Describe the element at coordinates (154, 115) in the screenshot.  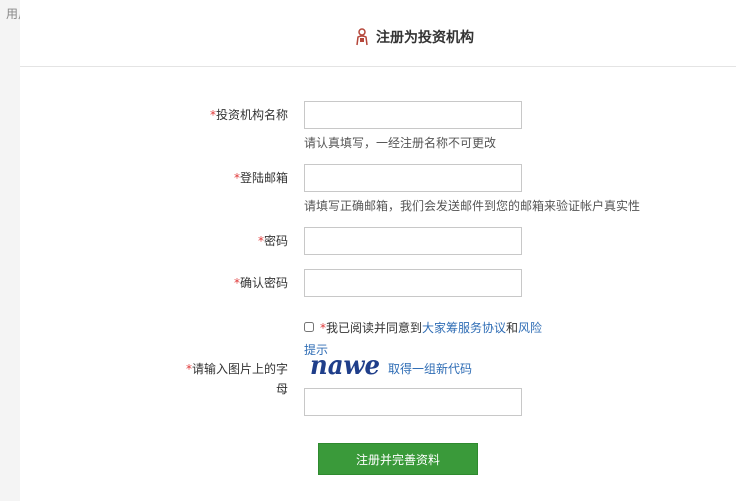
I see `org-name-label: *投资机构名称` at that location.